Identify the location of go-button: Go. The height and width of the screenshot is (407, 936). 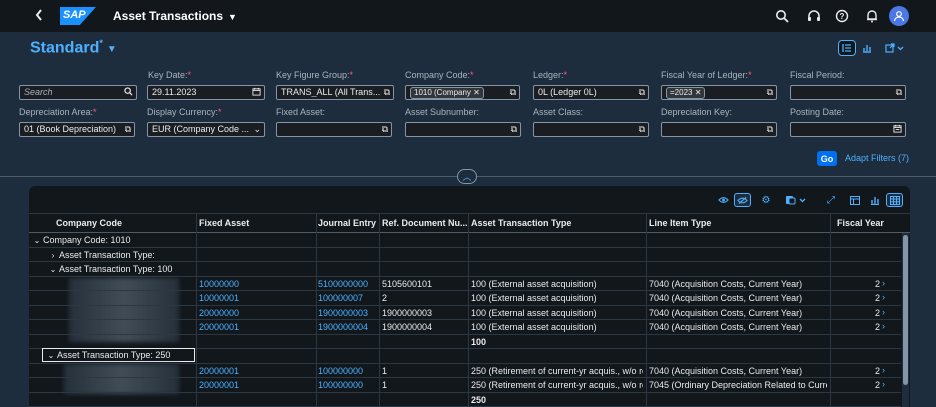
(827, 158).